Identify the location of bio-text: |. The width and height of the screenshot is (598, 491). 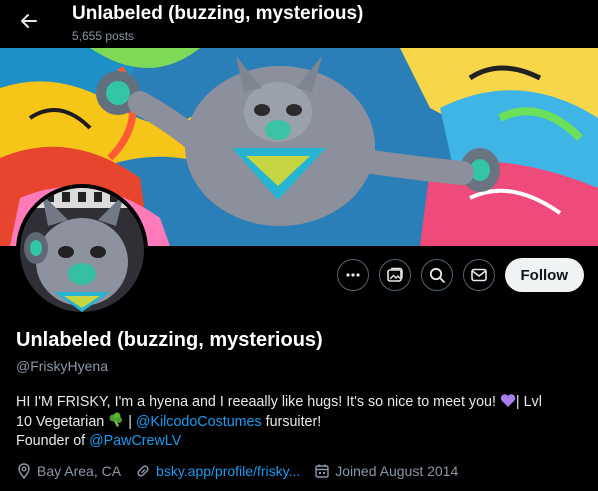
(130, 422).